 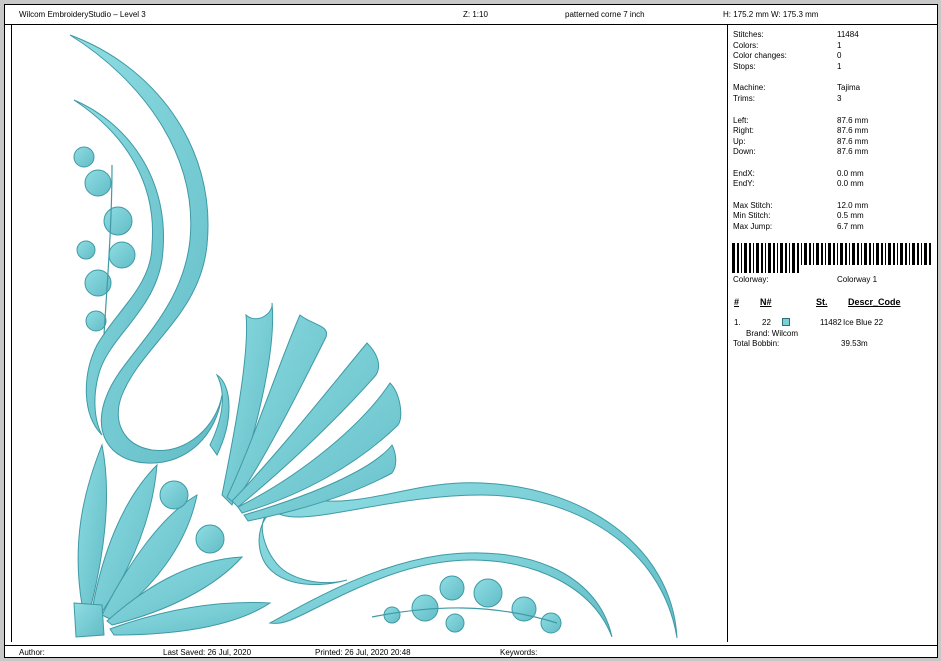 I want to click on thread-brand: Brand: Wilcom, so click(x=772, y=333).